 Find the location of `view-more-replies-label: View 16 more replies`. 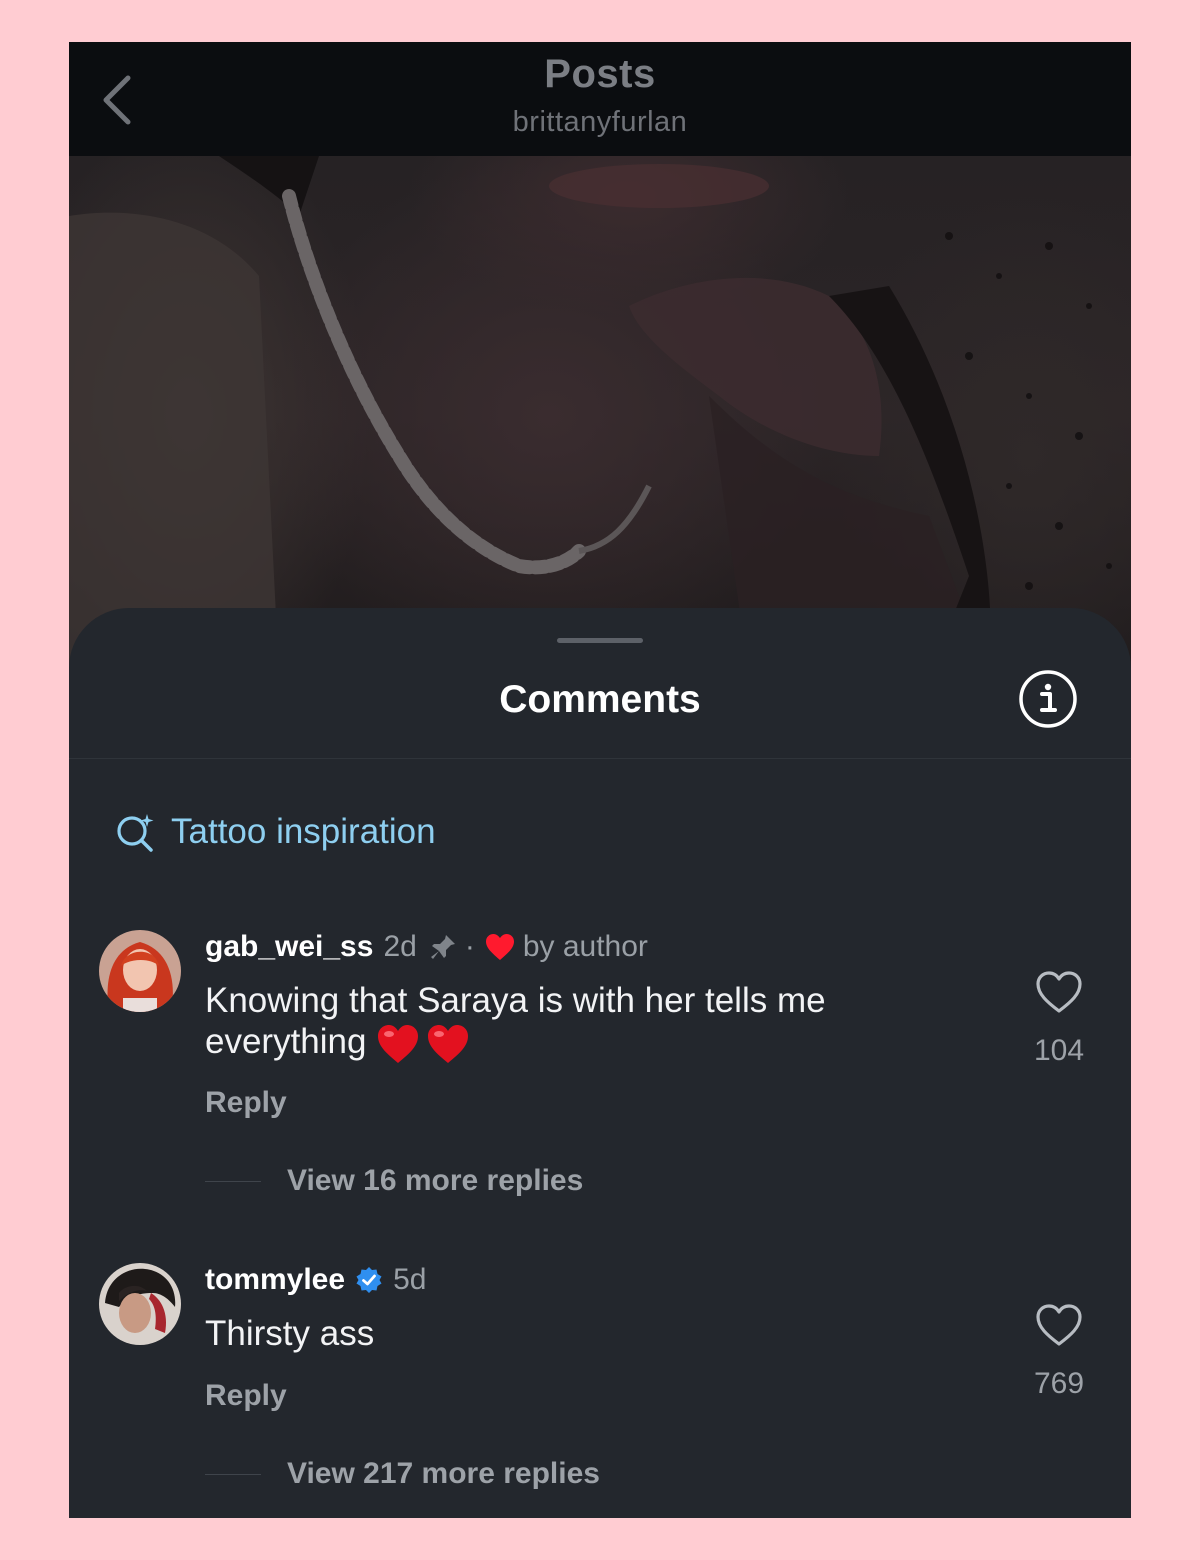

view-more-replies-label: View 16 more replies is located at coordinates (435, 1180).